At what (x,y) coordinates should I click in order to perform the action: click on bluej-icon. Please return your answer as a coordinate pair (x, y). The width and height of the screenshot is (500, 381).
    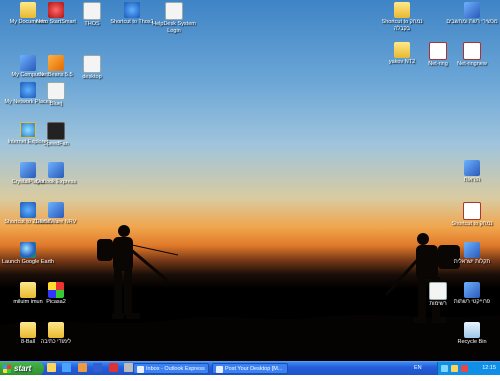
    Looking at the image, I should click on (56, 91).